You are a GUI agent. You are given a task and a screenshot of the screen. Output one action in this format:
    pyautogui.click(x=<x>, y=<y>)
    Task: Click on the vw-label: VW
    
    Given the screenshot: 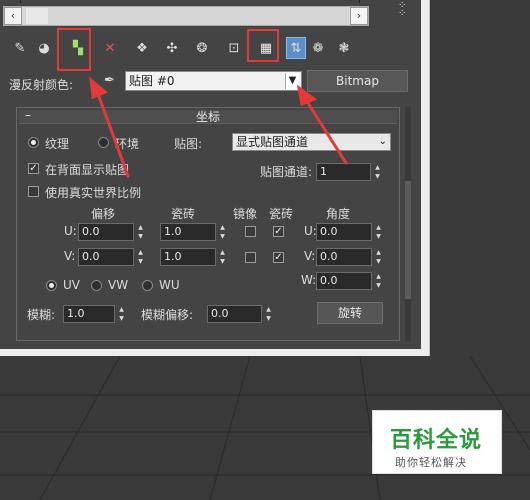 What is the action you would take?
    pyautogui.click(x=118, y=285)
    